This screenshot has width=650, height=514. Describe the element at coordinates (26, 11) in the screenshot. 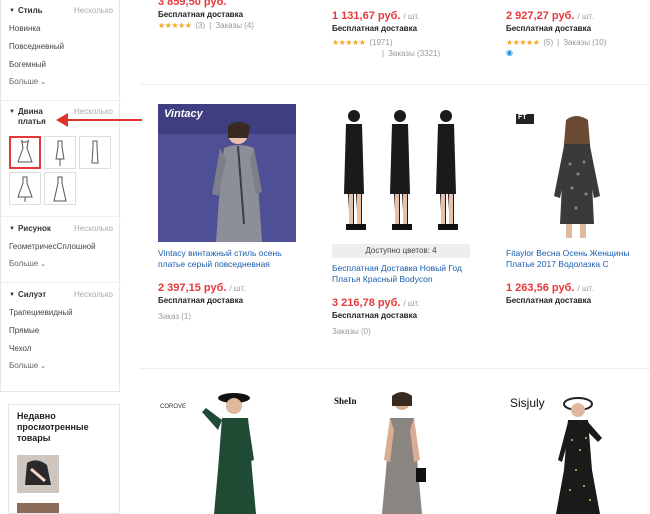

I see `facet-style-title: ▼ Стиль` at that location.